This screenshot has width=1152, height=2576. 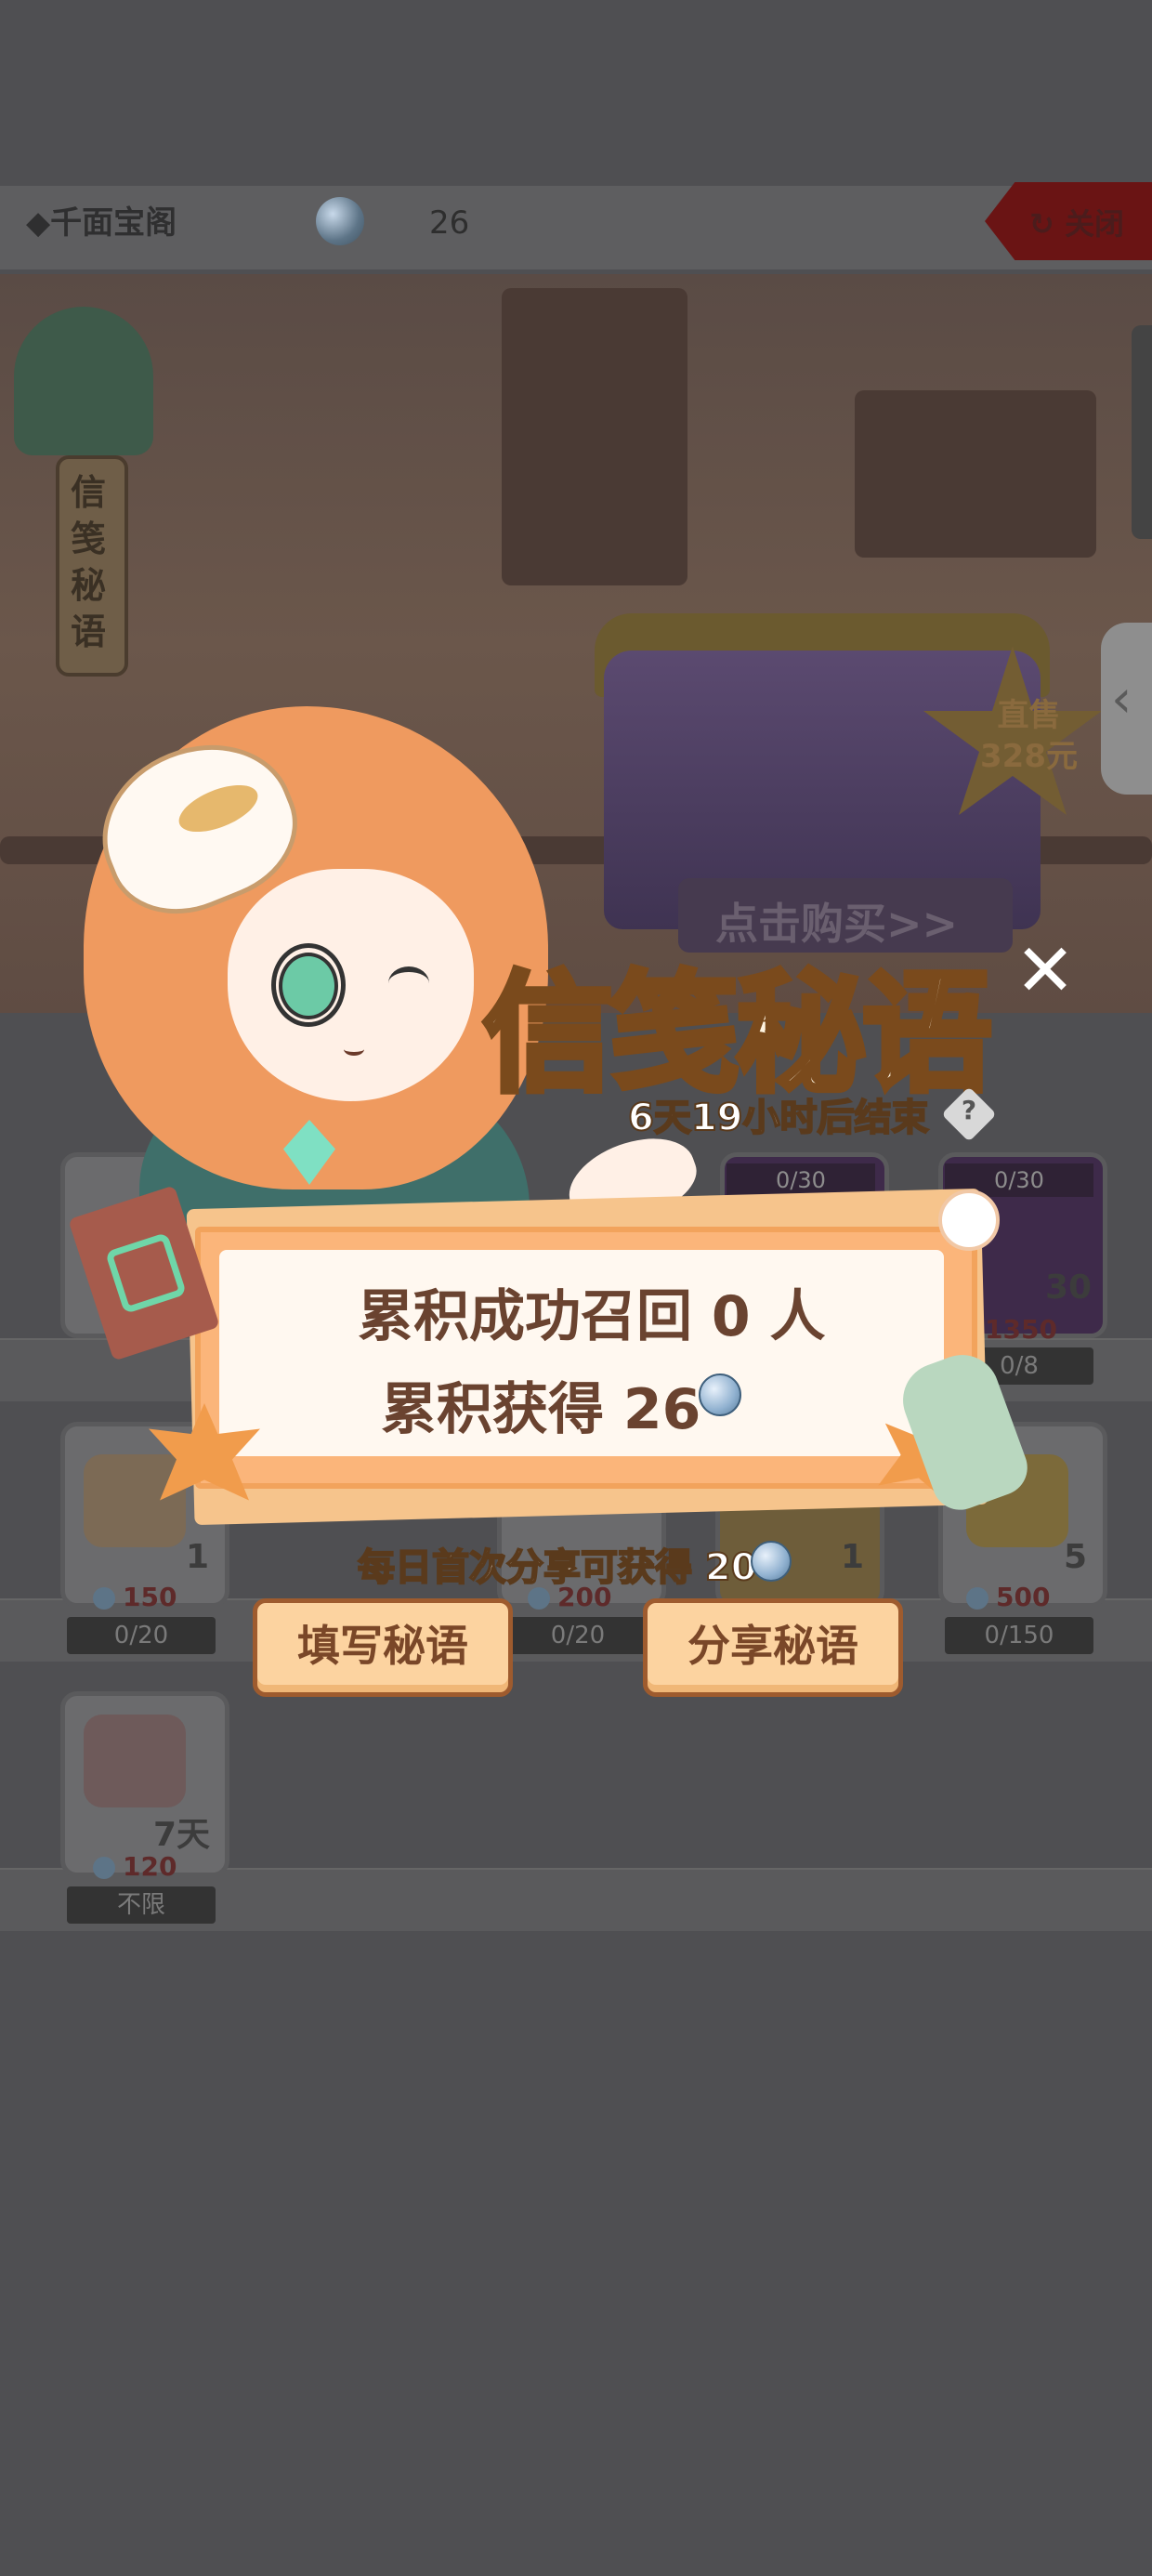 I want to click on fill-secret-button: 填写秘语, so click(x=383, y=1647).